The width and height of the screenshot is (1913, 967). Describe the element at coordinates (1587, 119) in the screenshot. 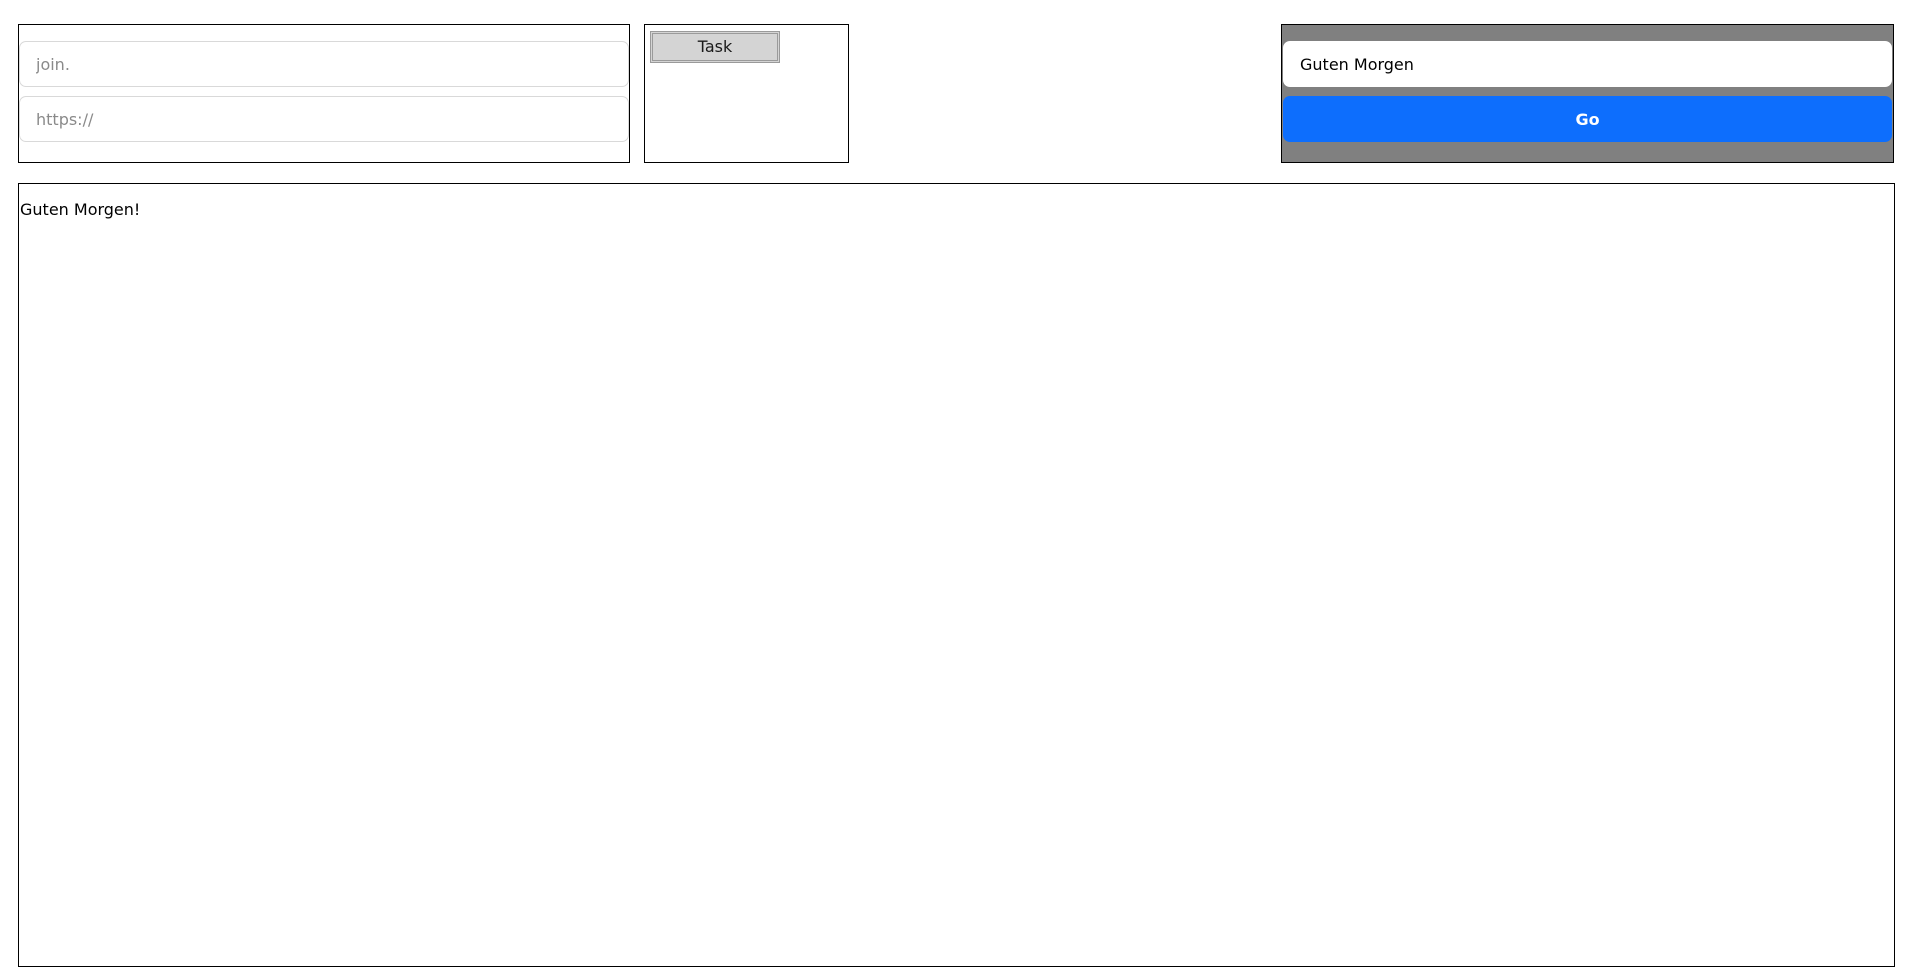

I see `go-button: Go` at that location.